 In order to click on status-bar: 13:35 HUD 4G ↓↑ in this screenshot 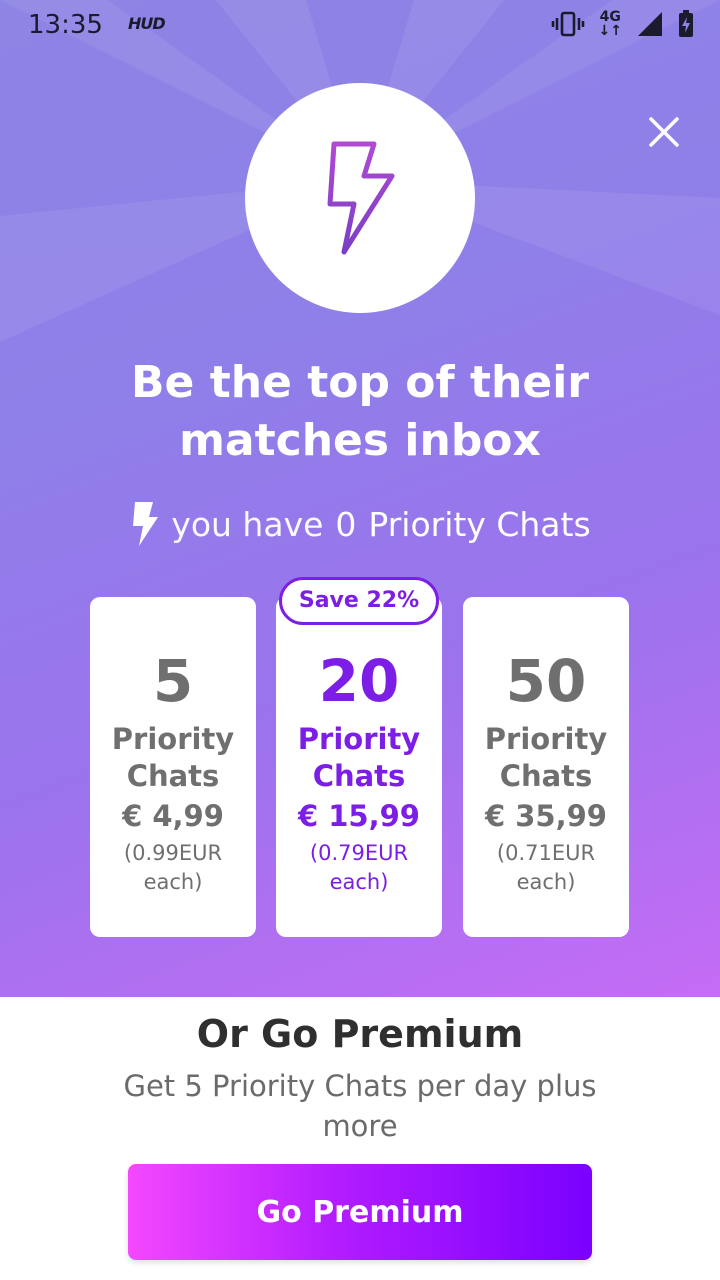, I will do `click(360, 25)`.